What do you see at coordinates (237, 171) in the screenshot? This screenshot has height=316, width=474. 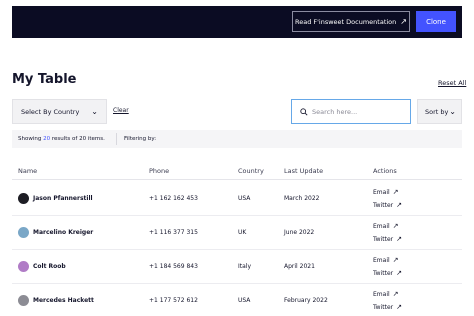 I see `table-header: Name Phone Country Last Update Actions` at bounding box center [237, 171].